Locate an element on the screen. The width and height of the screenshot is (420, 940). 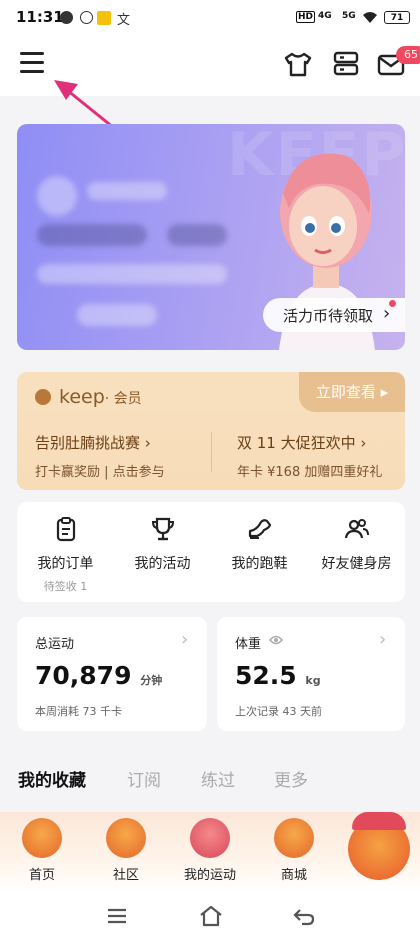
trophy-icon is located at coordinates (162, 529).